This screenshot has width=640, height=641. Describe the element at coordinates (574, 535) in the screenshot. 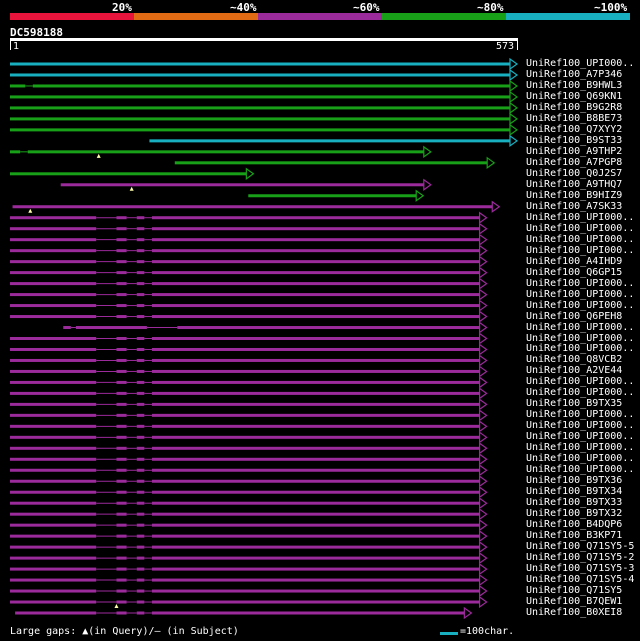

I see `hit-label: UniRef100_B3KP71` at that location.